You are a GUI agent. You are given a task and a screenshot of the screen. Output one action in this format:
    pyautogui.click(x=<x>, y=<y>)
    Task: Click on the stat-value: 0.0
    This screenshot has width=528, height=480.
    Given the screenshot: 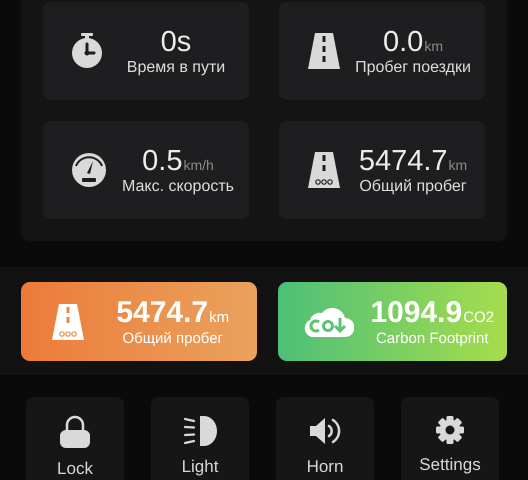 What is the action you would take?
    pyautogui.click(x=403, y=42)
    